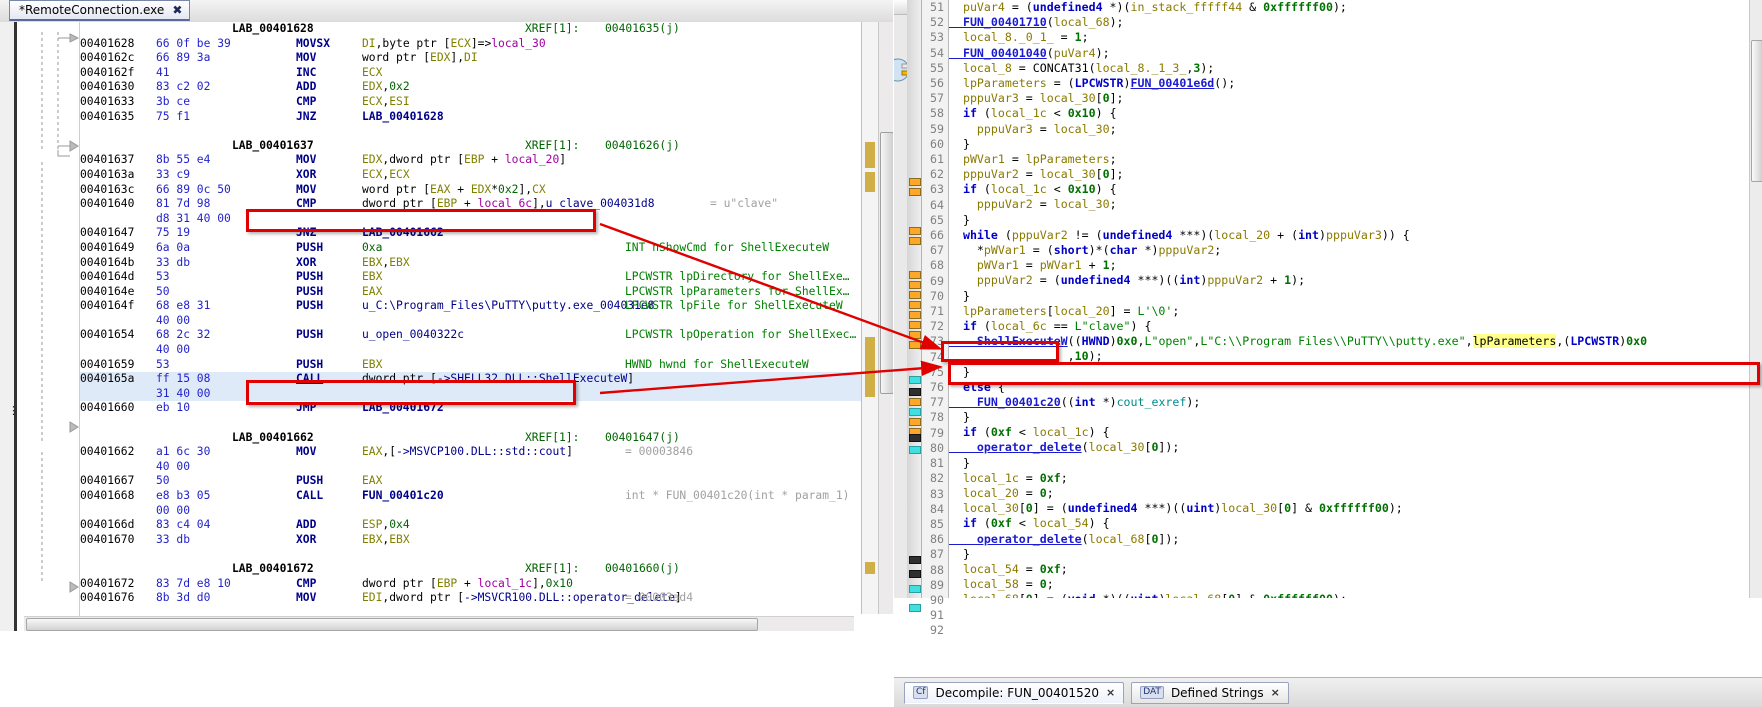 The image size is (1762, 707). Describe the element at coordinates (107, 233) in the screenshot. I see `instruction-address: 00401647` at that location.